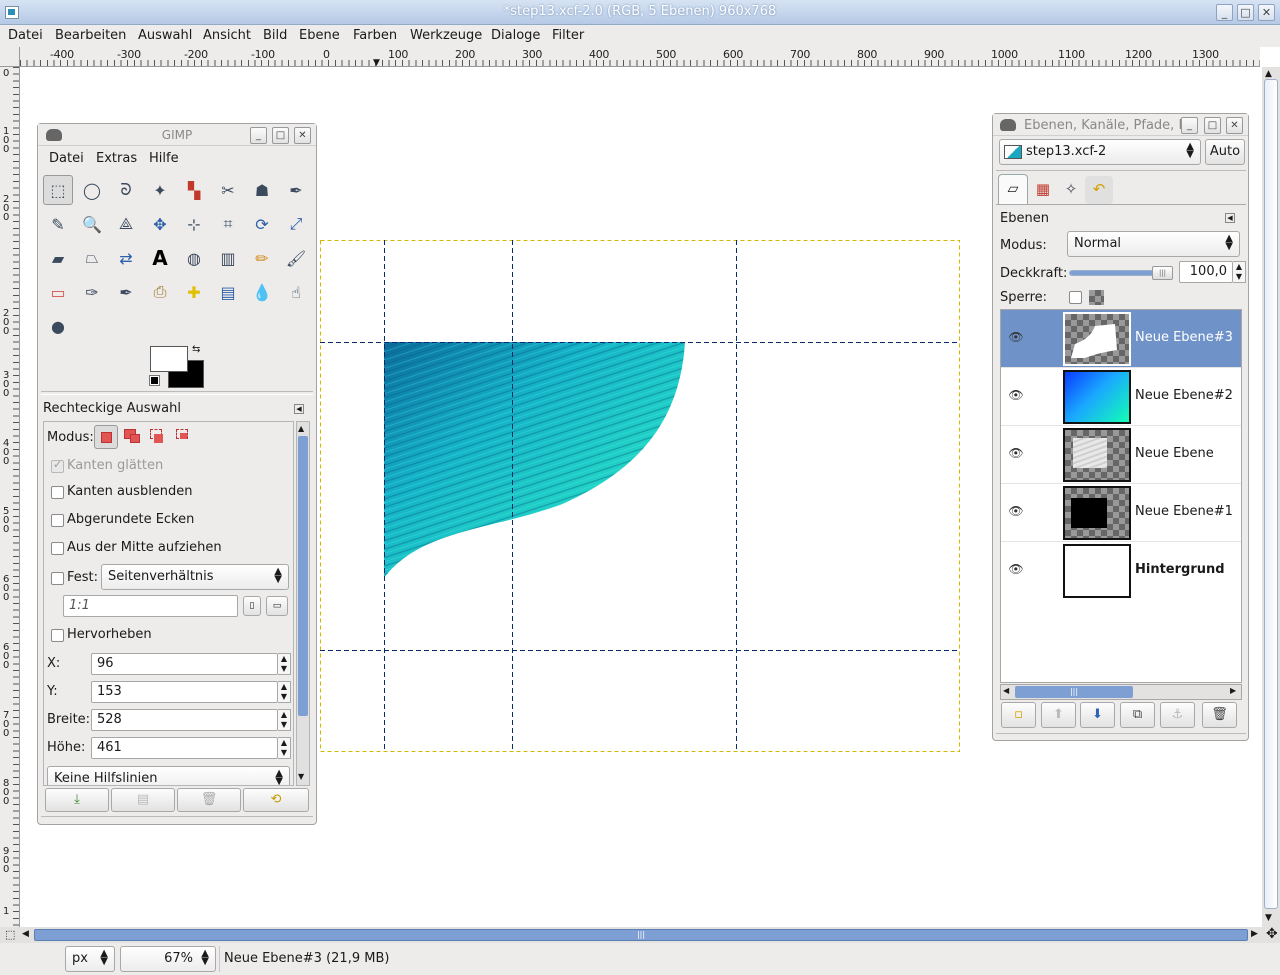  What do you see at coordinates (228, 258) in the screenshot?
I see `tool-blend: ▥` at bounding box center [228, 258].